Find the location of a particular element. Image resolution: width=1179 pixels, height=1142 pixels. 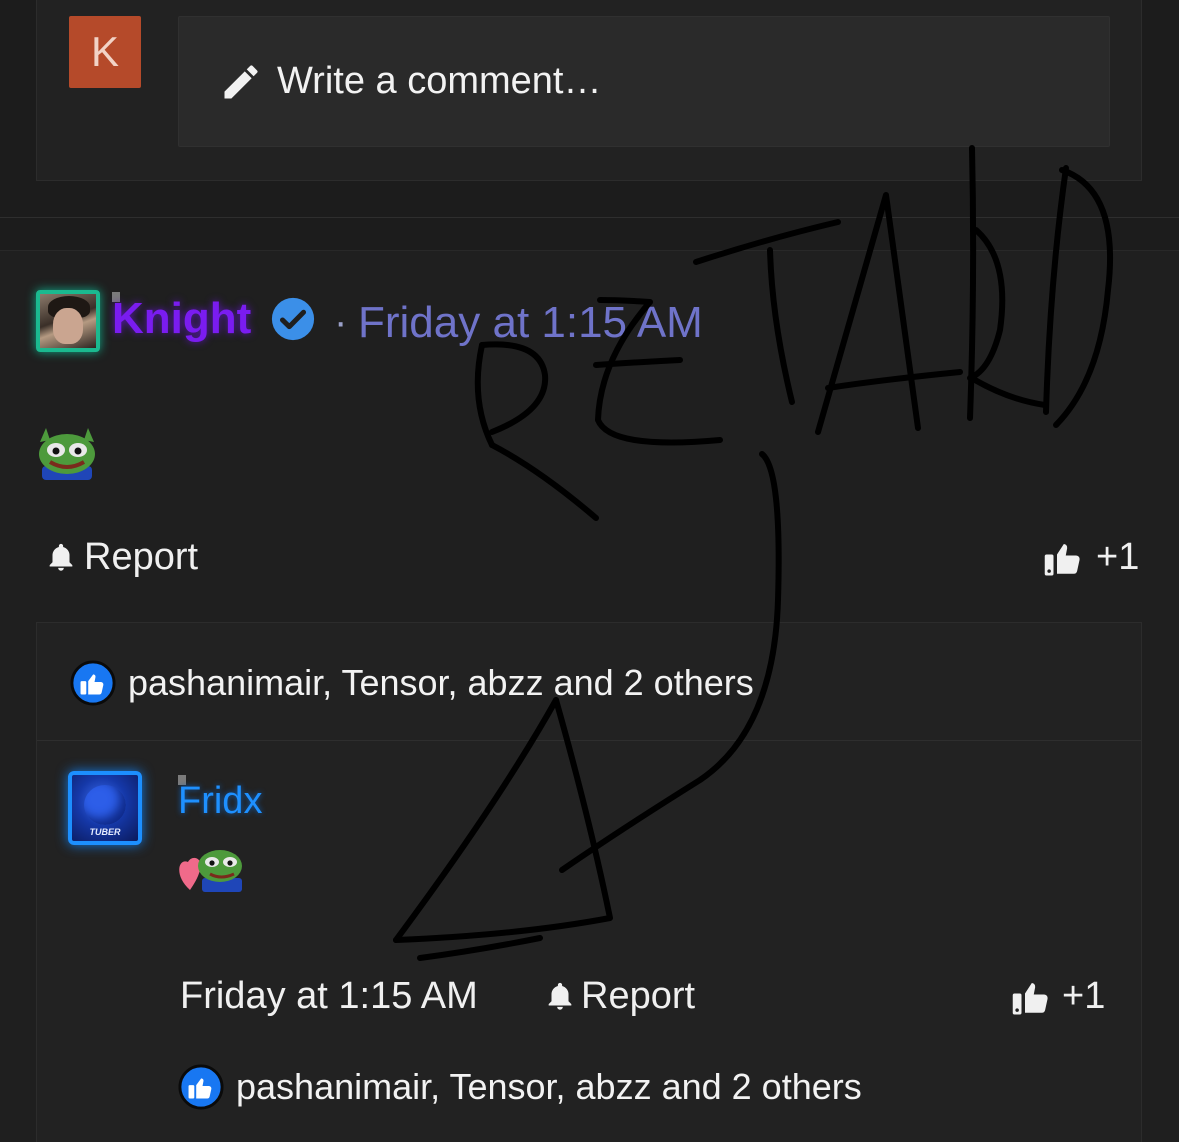

knight-avatar is located at coordinates (68, 321).